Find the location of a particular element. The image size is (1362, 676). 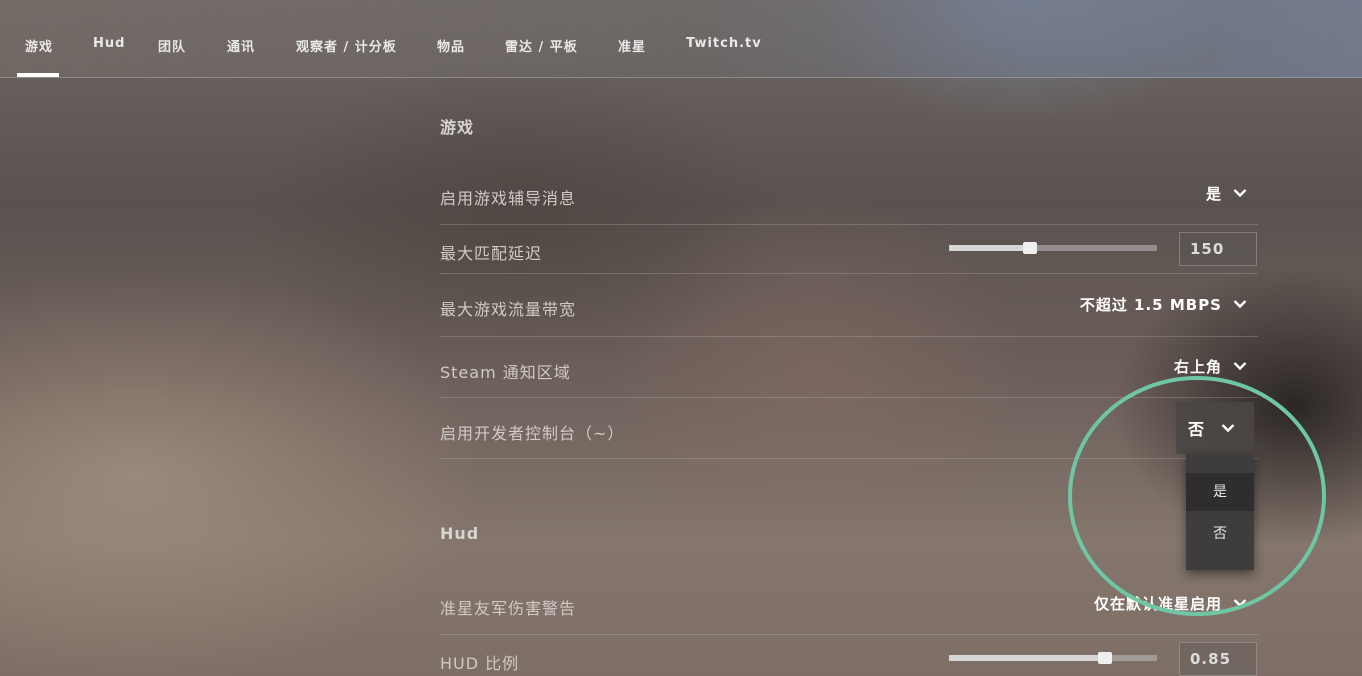

tab-radar-tablet: 雷达 / 平板 is located at coordinates (541, 45).